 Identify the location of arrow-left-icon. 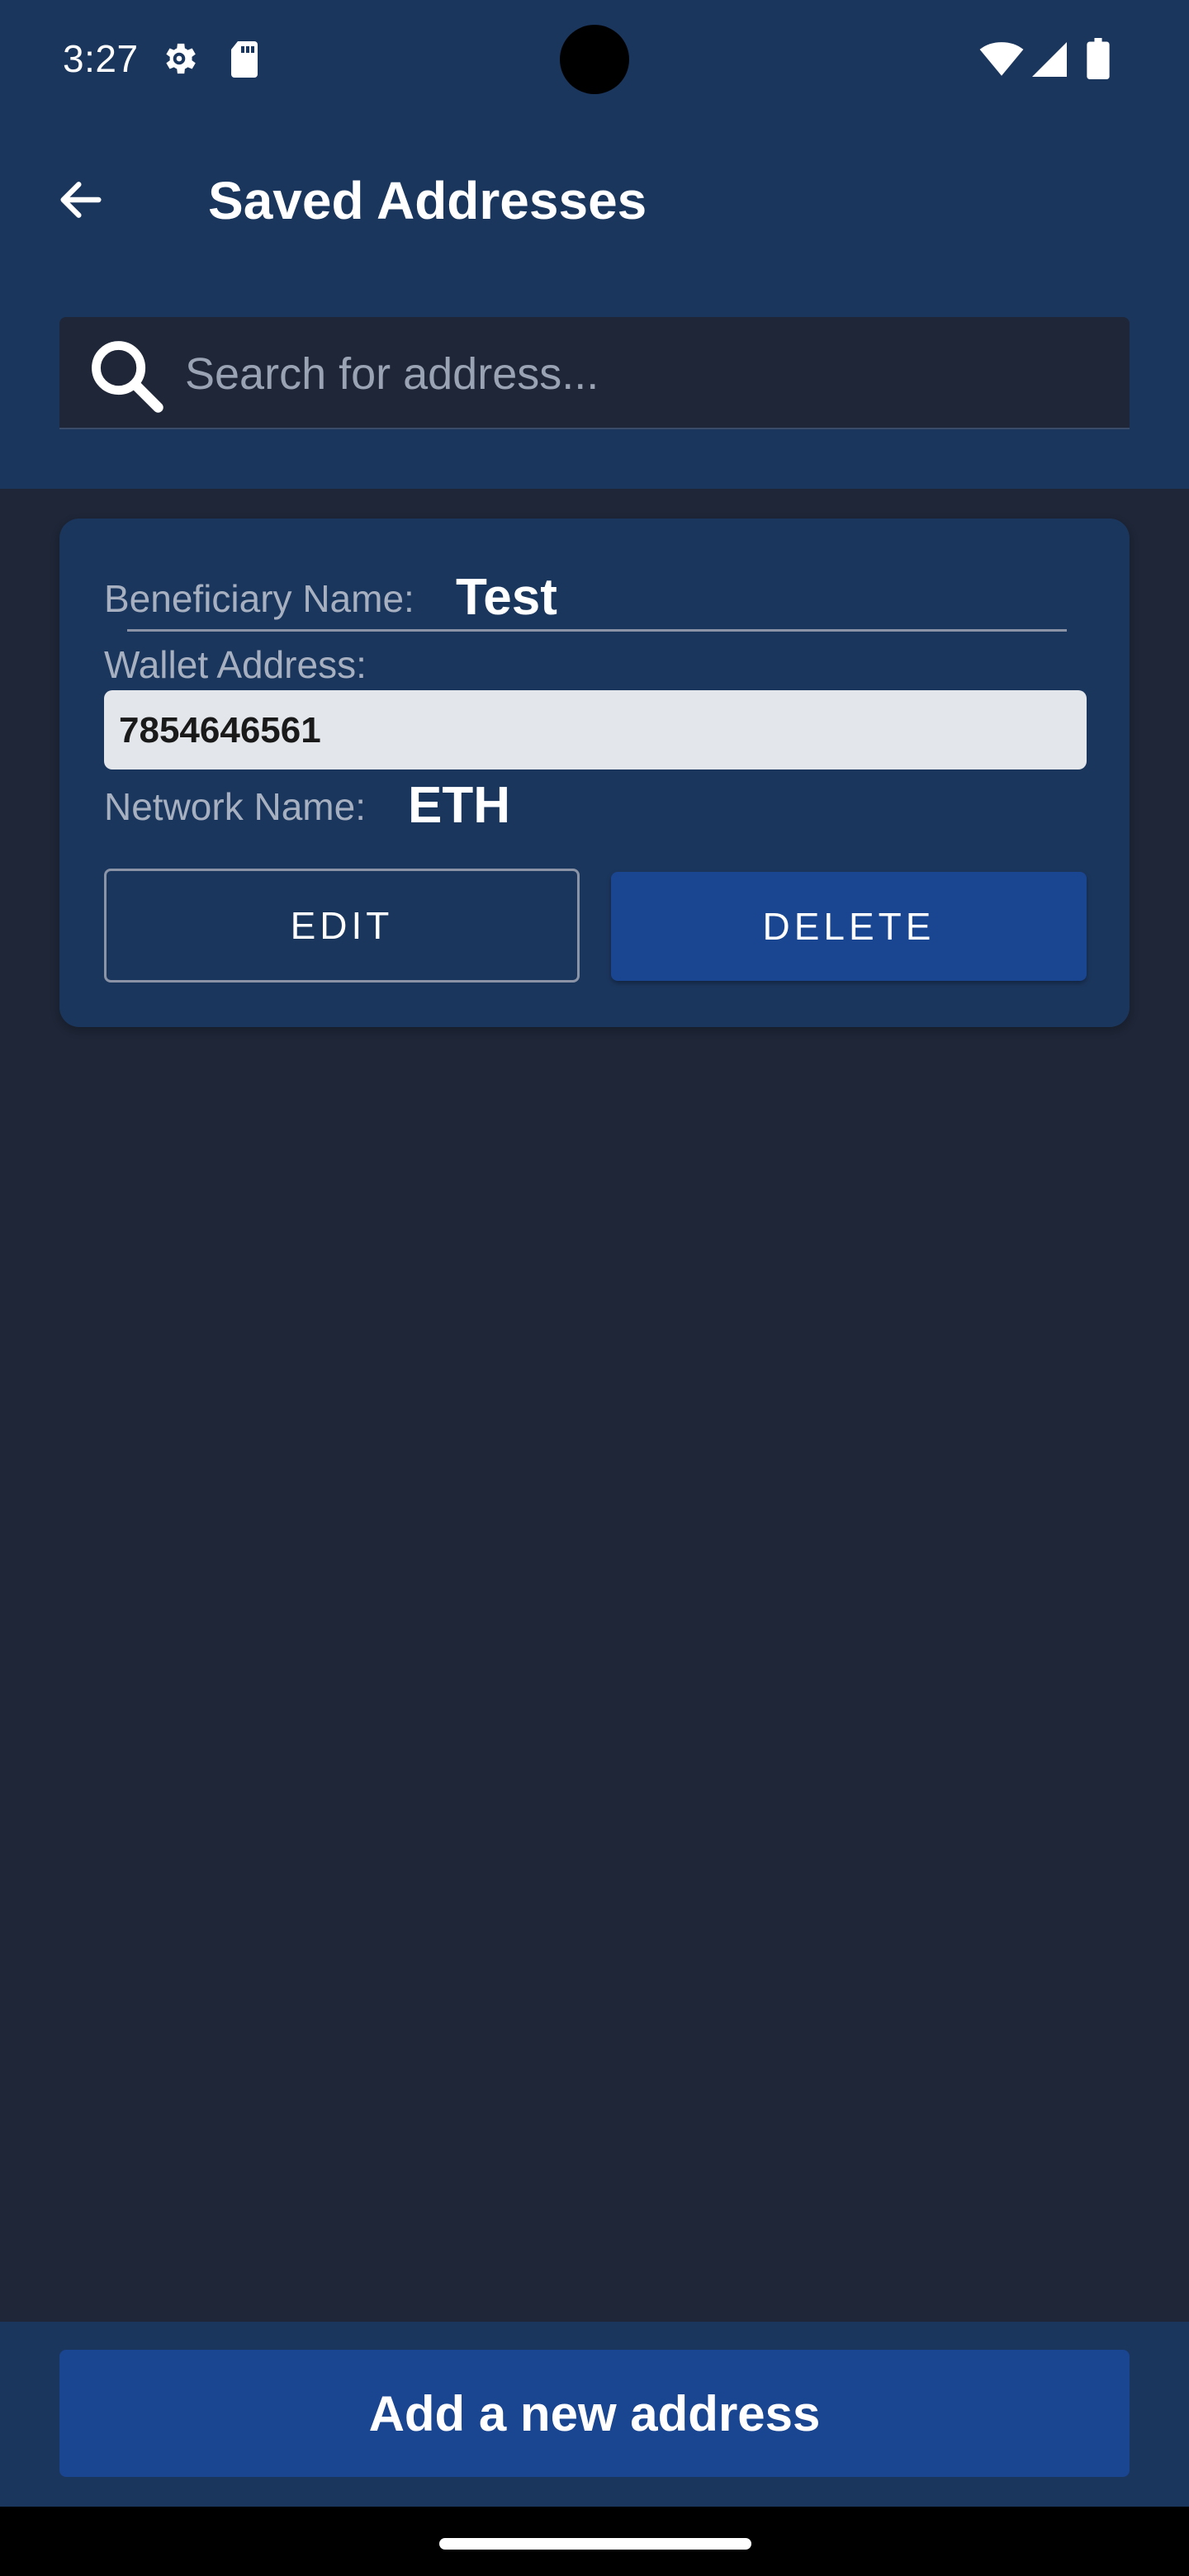
(81, 200).